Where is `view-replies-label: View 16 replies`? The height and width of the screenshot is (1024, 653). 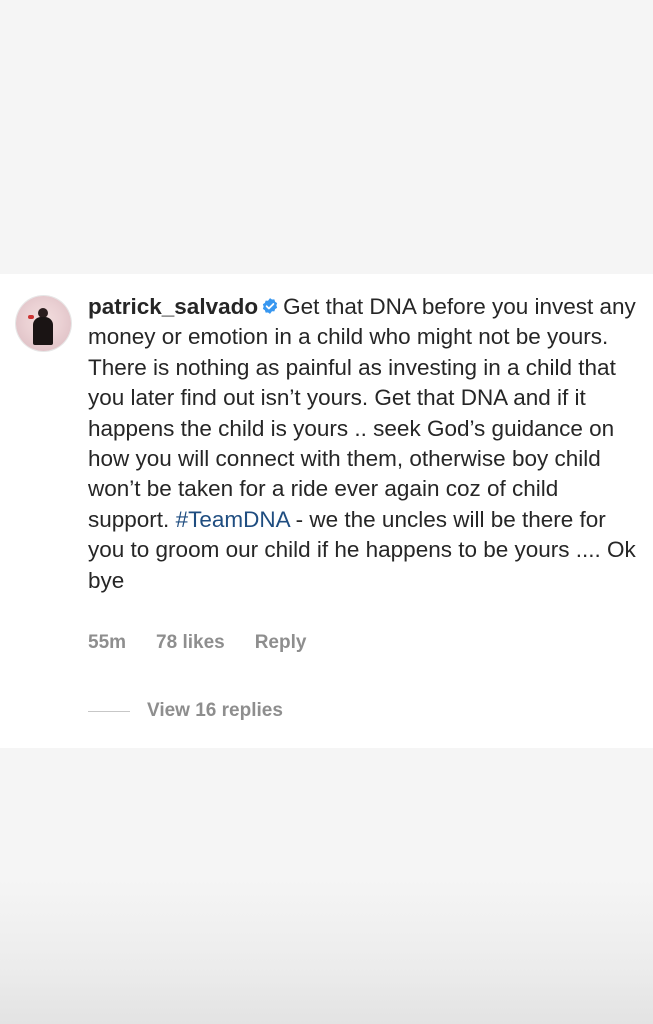 view-replies-label: View 16 replies is located at coordinates (215, 710).